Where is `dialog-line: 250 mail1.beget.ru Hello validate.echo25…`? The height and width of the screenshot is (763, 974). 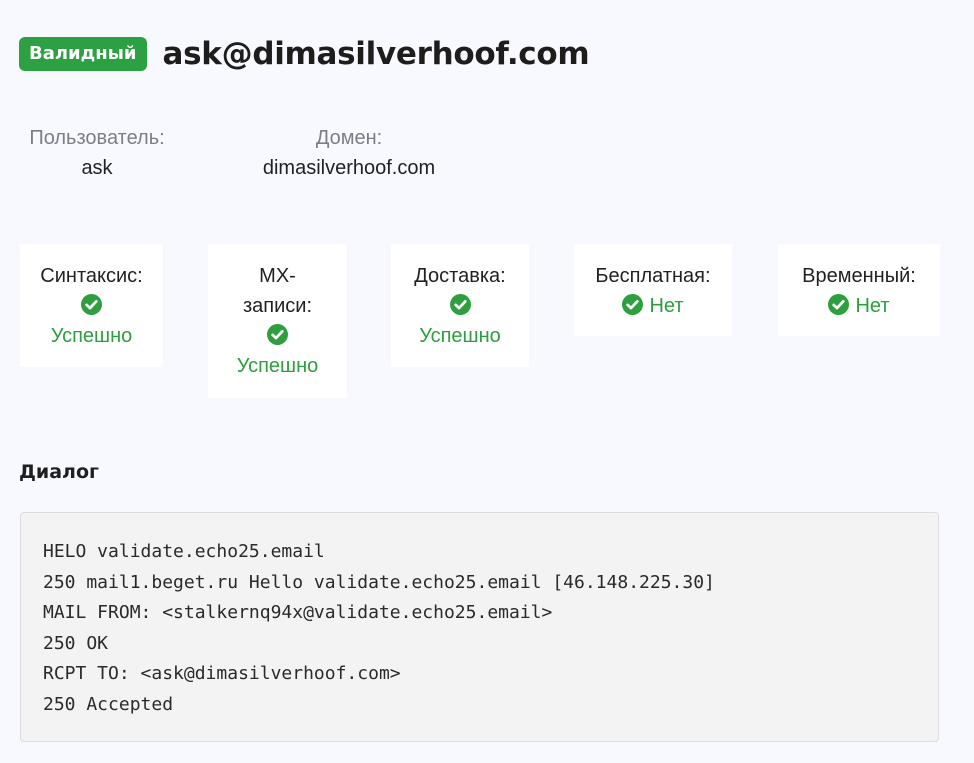 dialog-line: 250 mail1.beget.ru Hello validate.echo25… is located at coordinates (379, 582).